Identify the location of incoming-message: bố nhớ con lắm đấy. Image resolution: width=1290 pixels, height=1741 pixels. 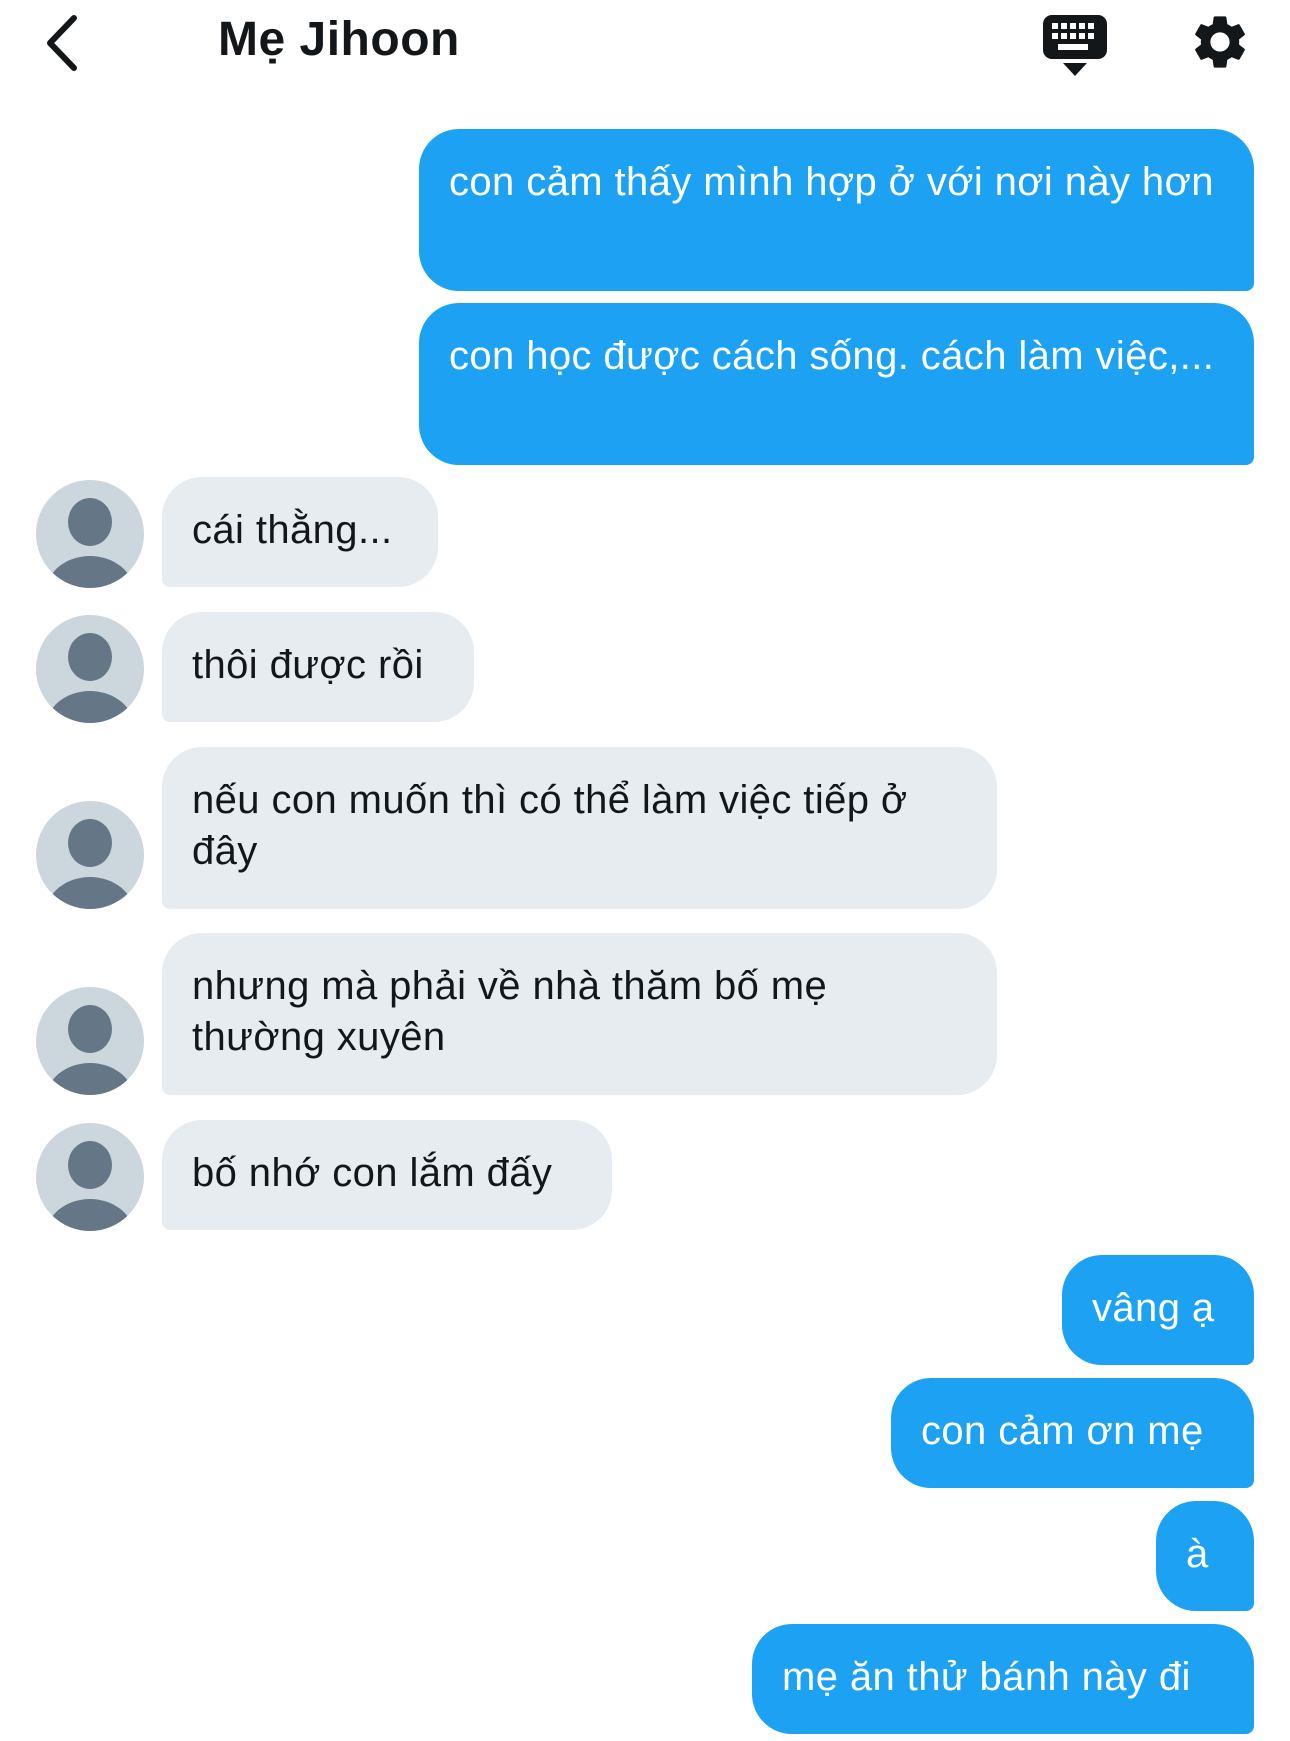
(387, 1175).